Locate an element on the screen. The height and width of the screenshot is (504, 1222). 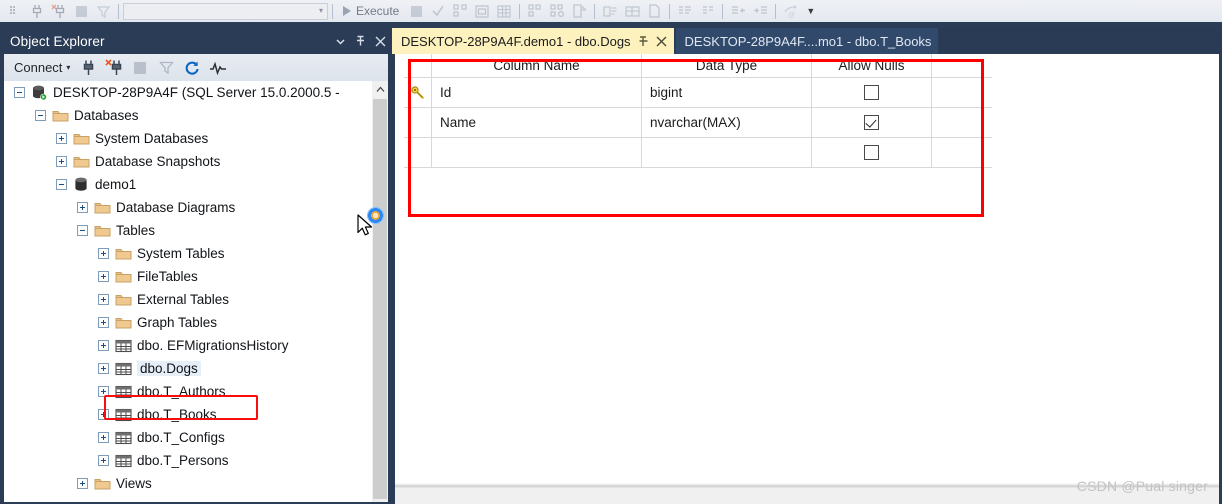
chevron-down-icon: ▾ is located at coordinates (68, 67).